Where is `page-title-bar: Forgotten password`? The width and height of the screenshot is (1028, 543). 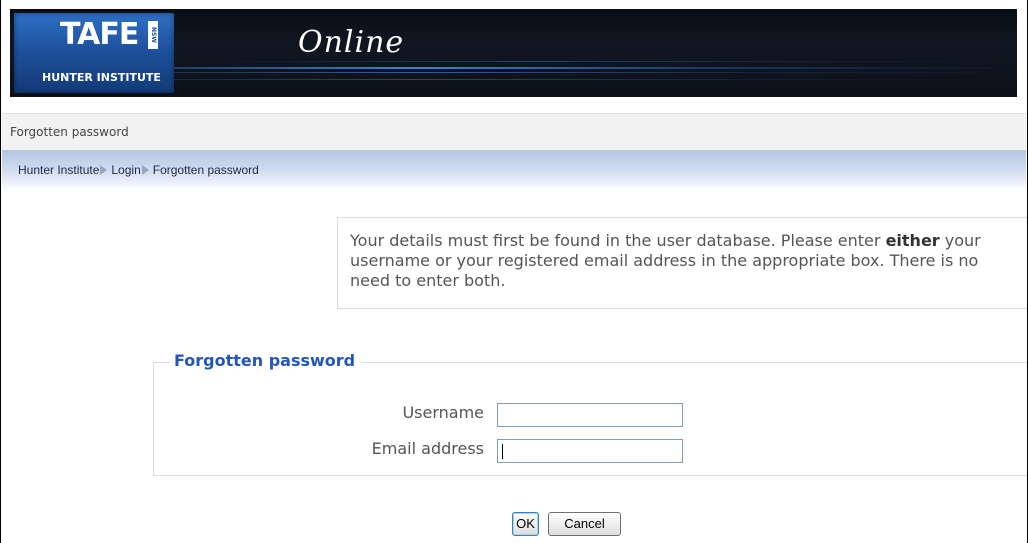 page-title-bar: Forgotten password is located at coordinates (514, 132).